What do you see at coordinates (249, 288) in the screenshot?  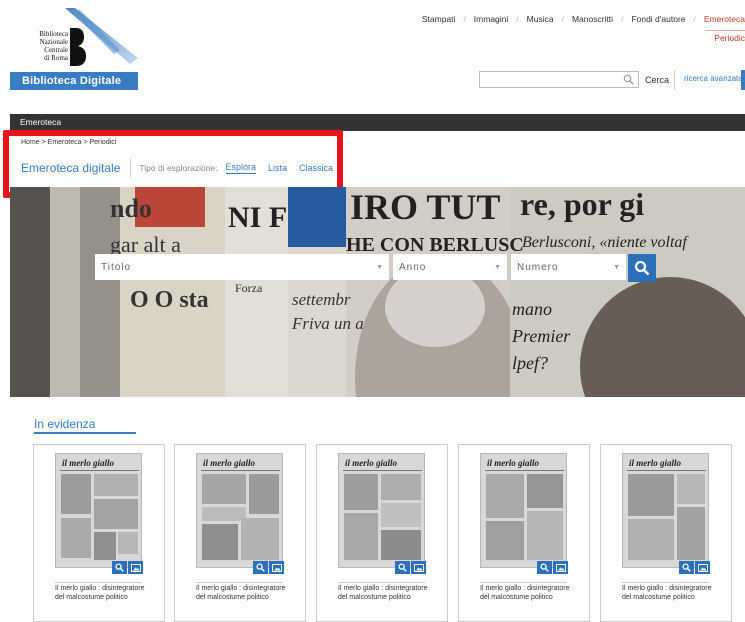 I see `hero-headline: Forza` at bounding box center [249, 288].